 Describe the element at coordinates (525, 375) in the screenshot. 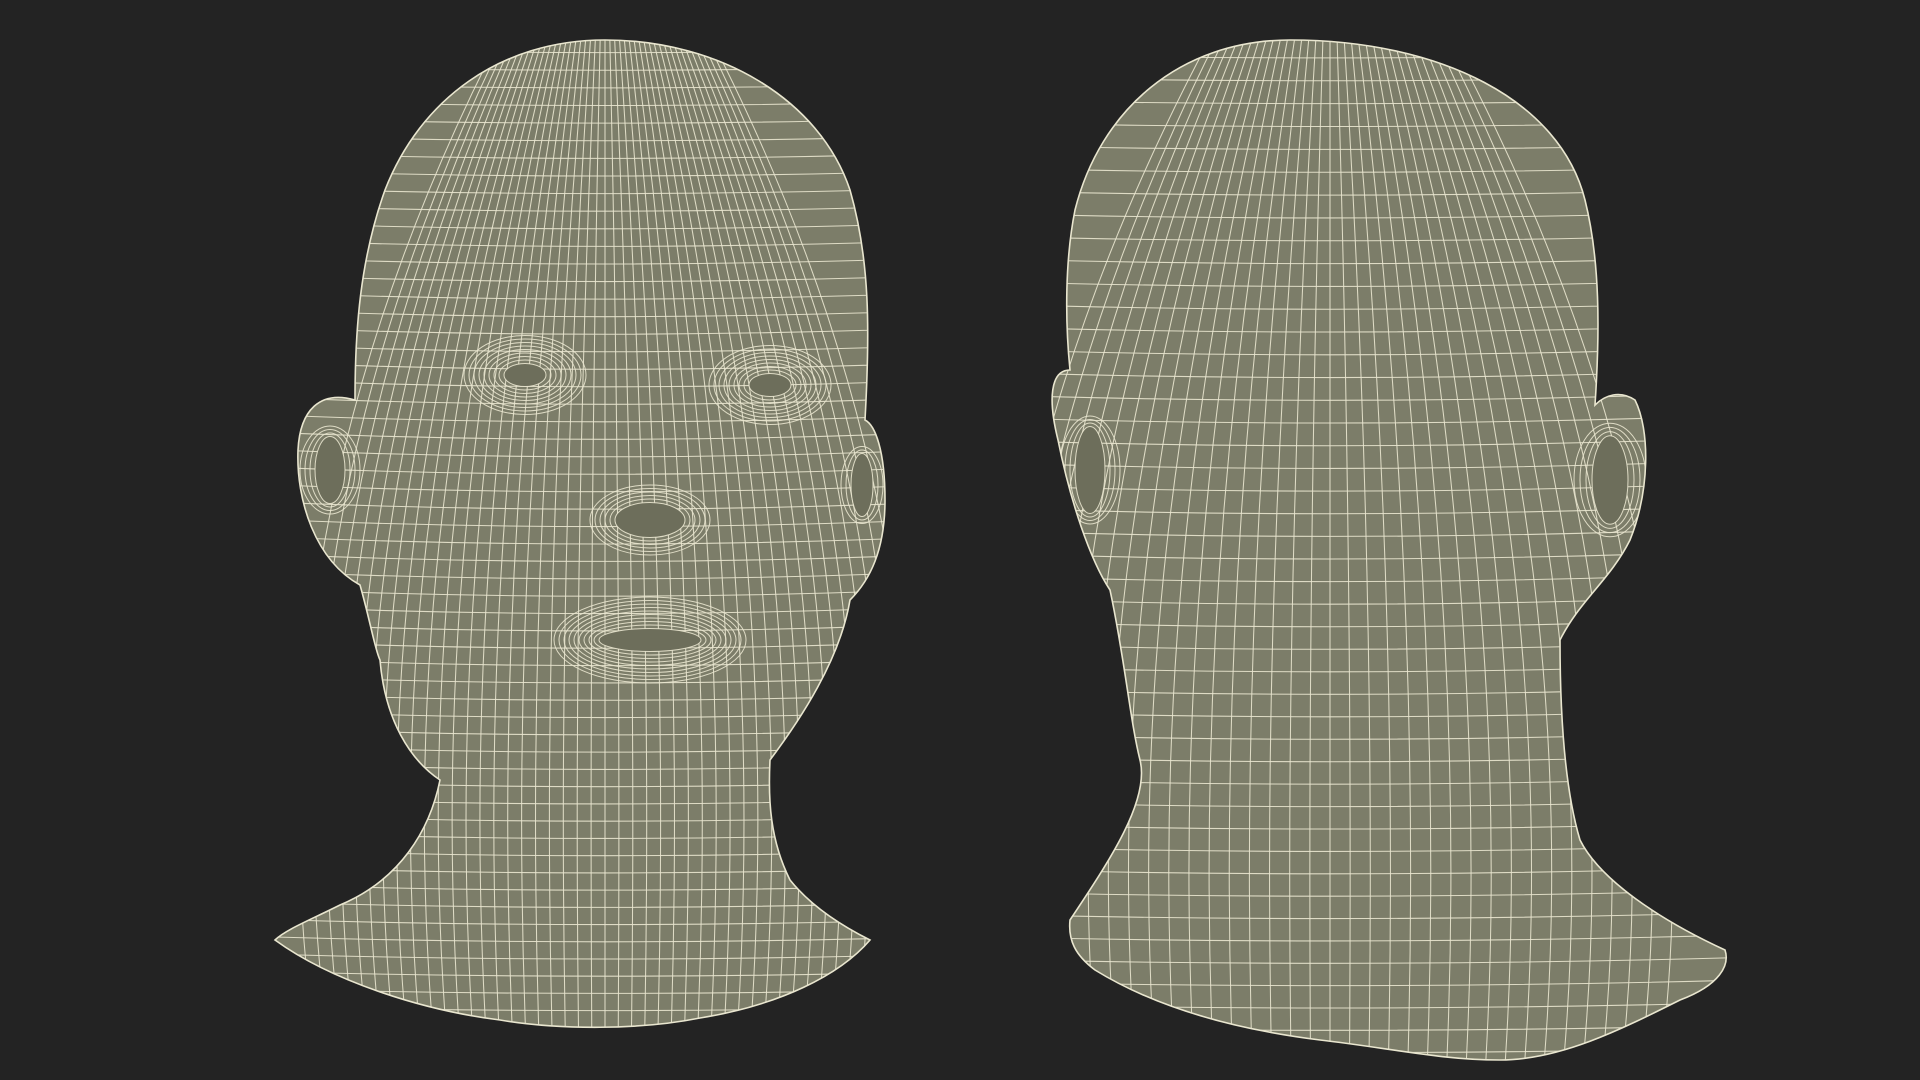

I see `left-eye-ring` at that location.